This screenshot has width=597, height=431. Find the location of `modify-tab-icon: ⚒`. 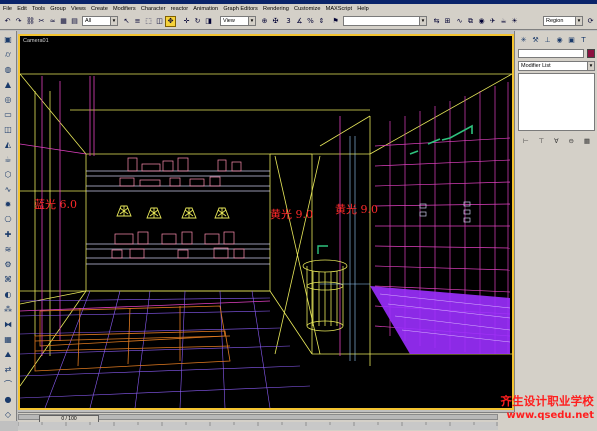

modify-tab-icon: ⚒ is located at coordinates (535, 39).